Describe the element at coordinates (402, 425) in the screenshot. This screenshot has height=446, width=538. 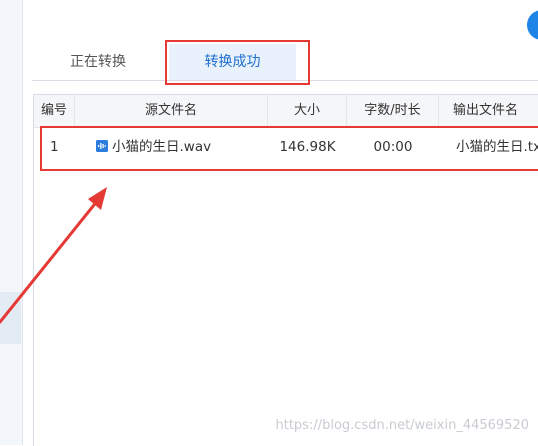
I see `watermark: https://blog.csdn.net/weixin_44569520` at that location.